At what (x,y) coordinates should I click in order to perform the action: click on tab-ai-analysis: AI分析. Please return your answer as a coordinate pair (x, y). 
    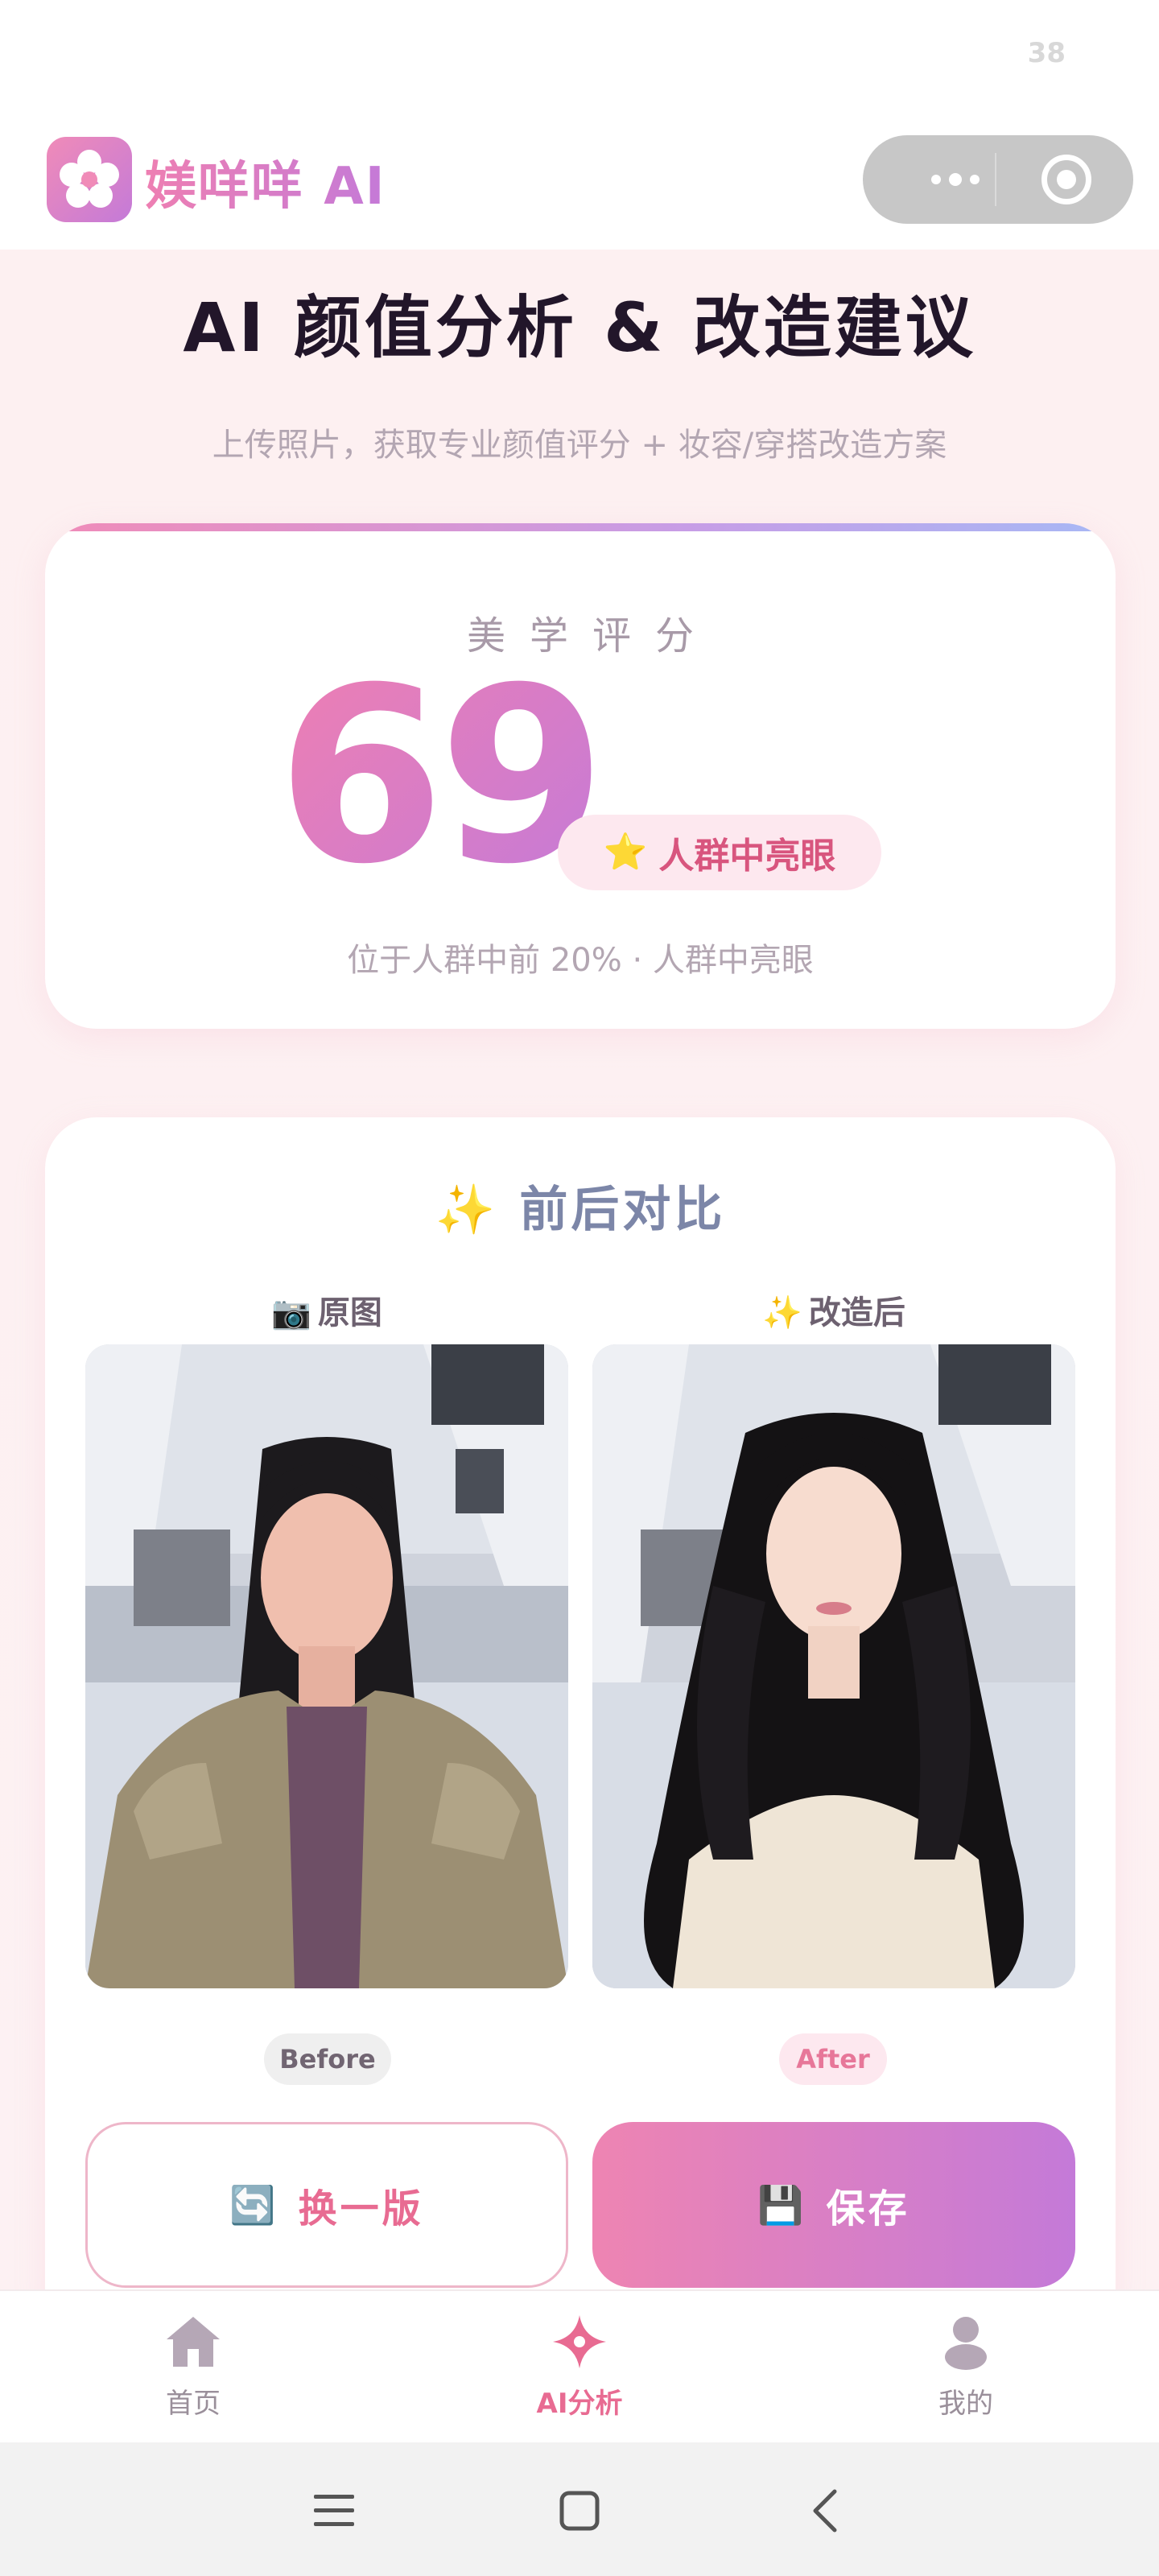
    Looking at the image, I should click on (579, 2367).